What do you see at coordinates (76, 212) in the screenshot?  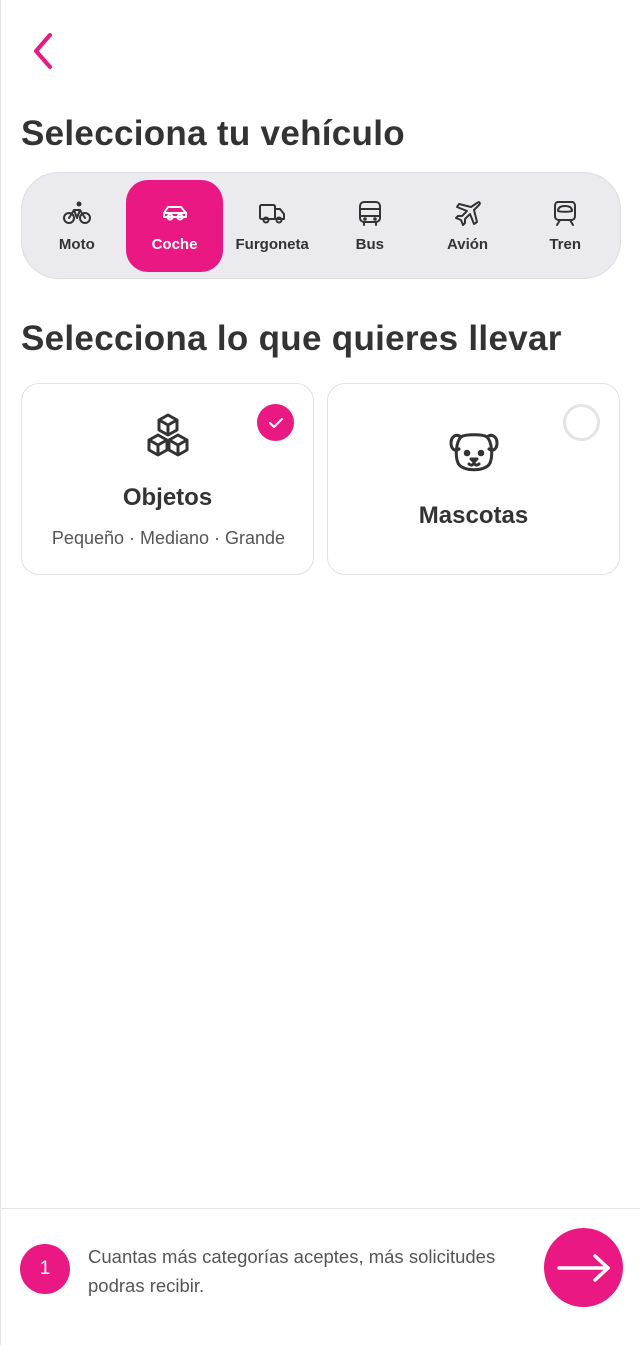 I see `bicycle-icon` at bounding box center [76, 212].